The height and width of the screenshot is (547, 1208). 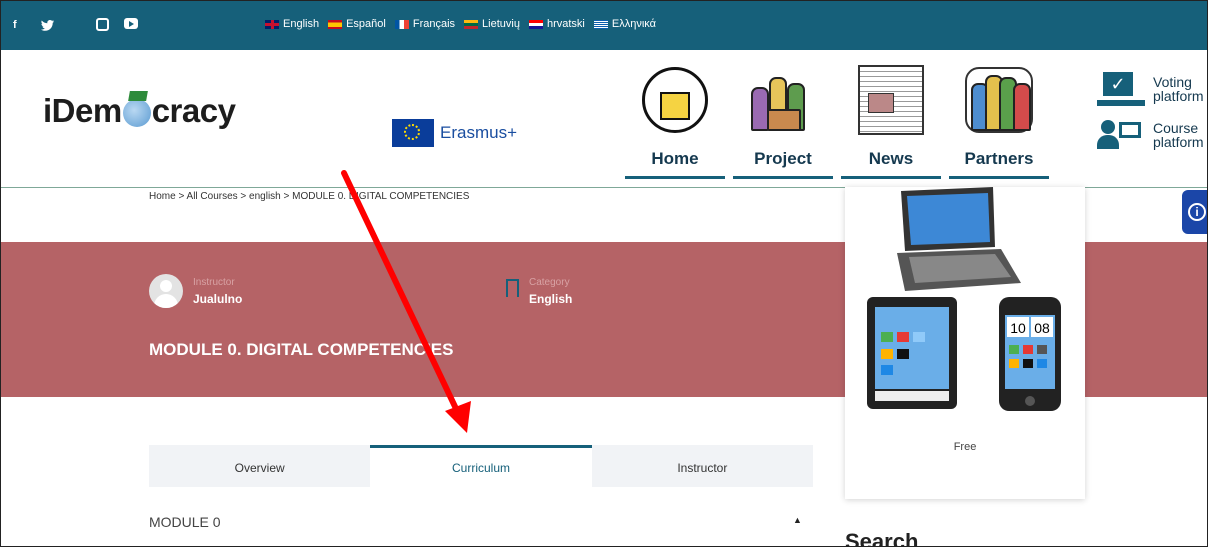 What do you see at coordinates (301, 349) in the screenshot?
I see `course-title: MODULE 0. DIGITAL COMPETENCIES` at bounding box center [301, 349].